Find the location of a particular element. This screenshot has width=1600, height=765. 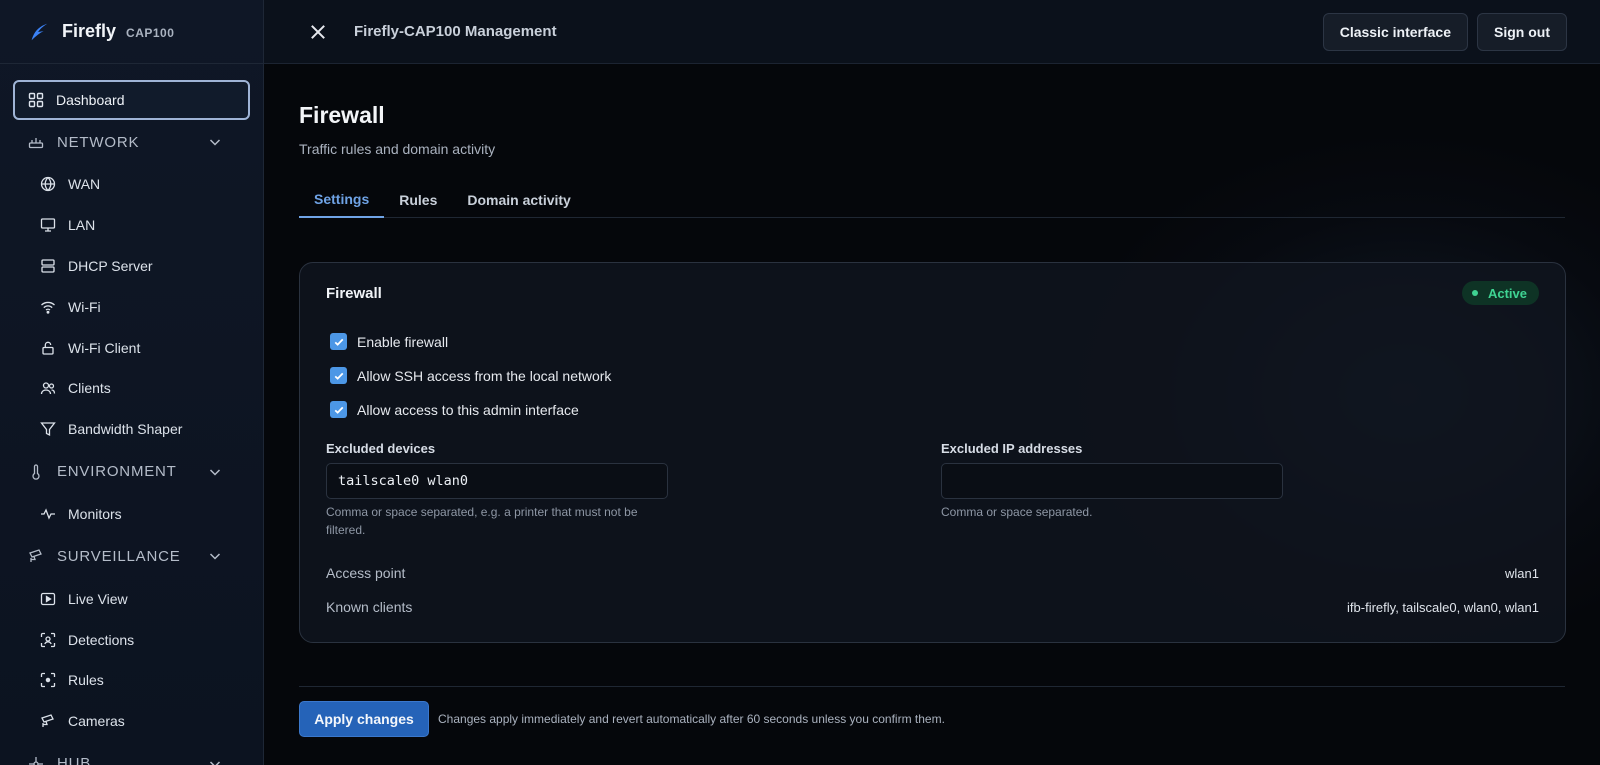

sidebar-item-wan: WAN is located at coordinates (131, 184).